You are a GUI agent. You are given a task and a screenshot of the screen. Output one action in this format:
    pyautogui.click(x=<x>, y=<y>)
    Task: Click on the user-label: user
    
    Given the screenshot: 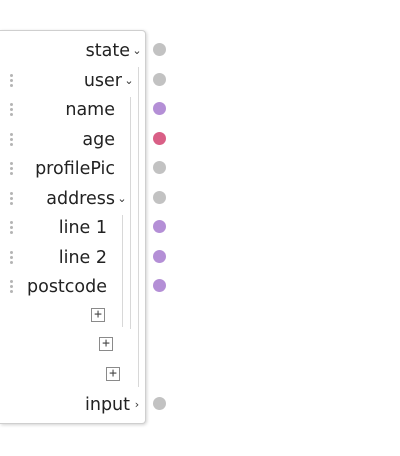 What is the action you would take?
    pyautogui.click(x=102, y=81)
    